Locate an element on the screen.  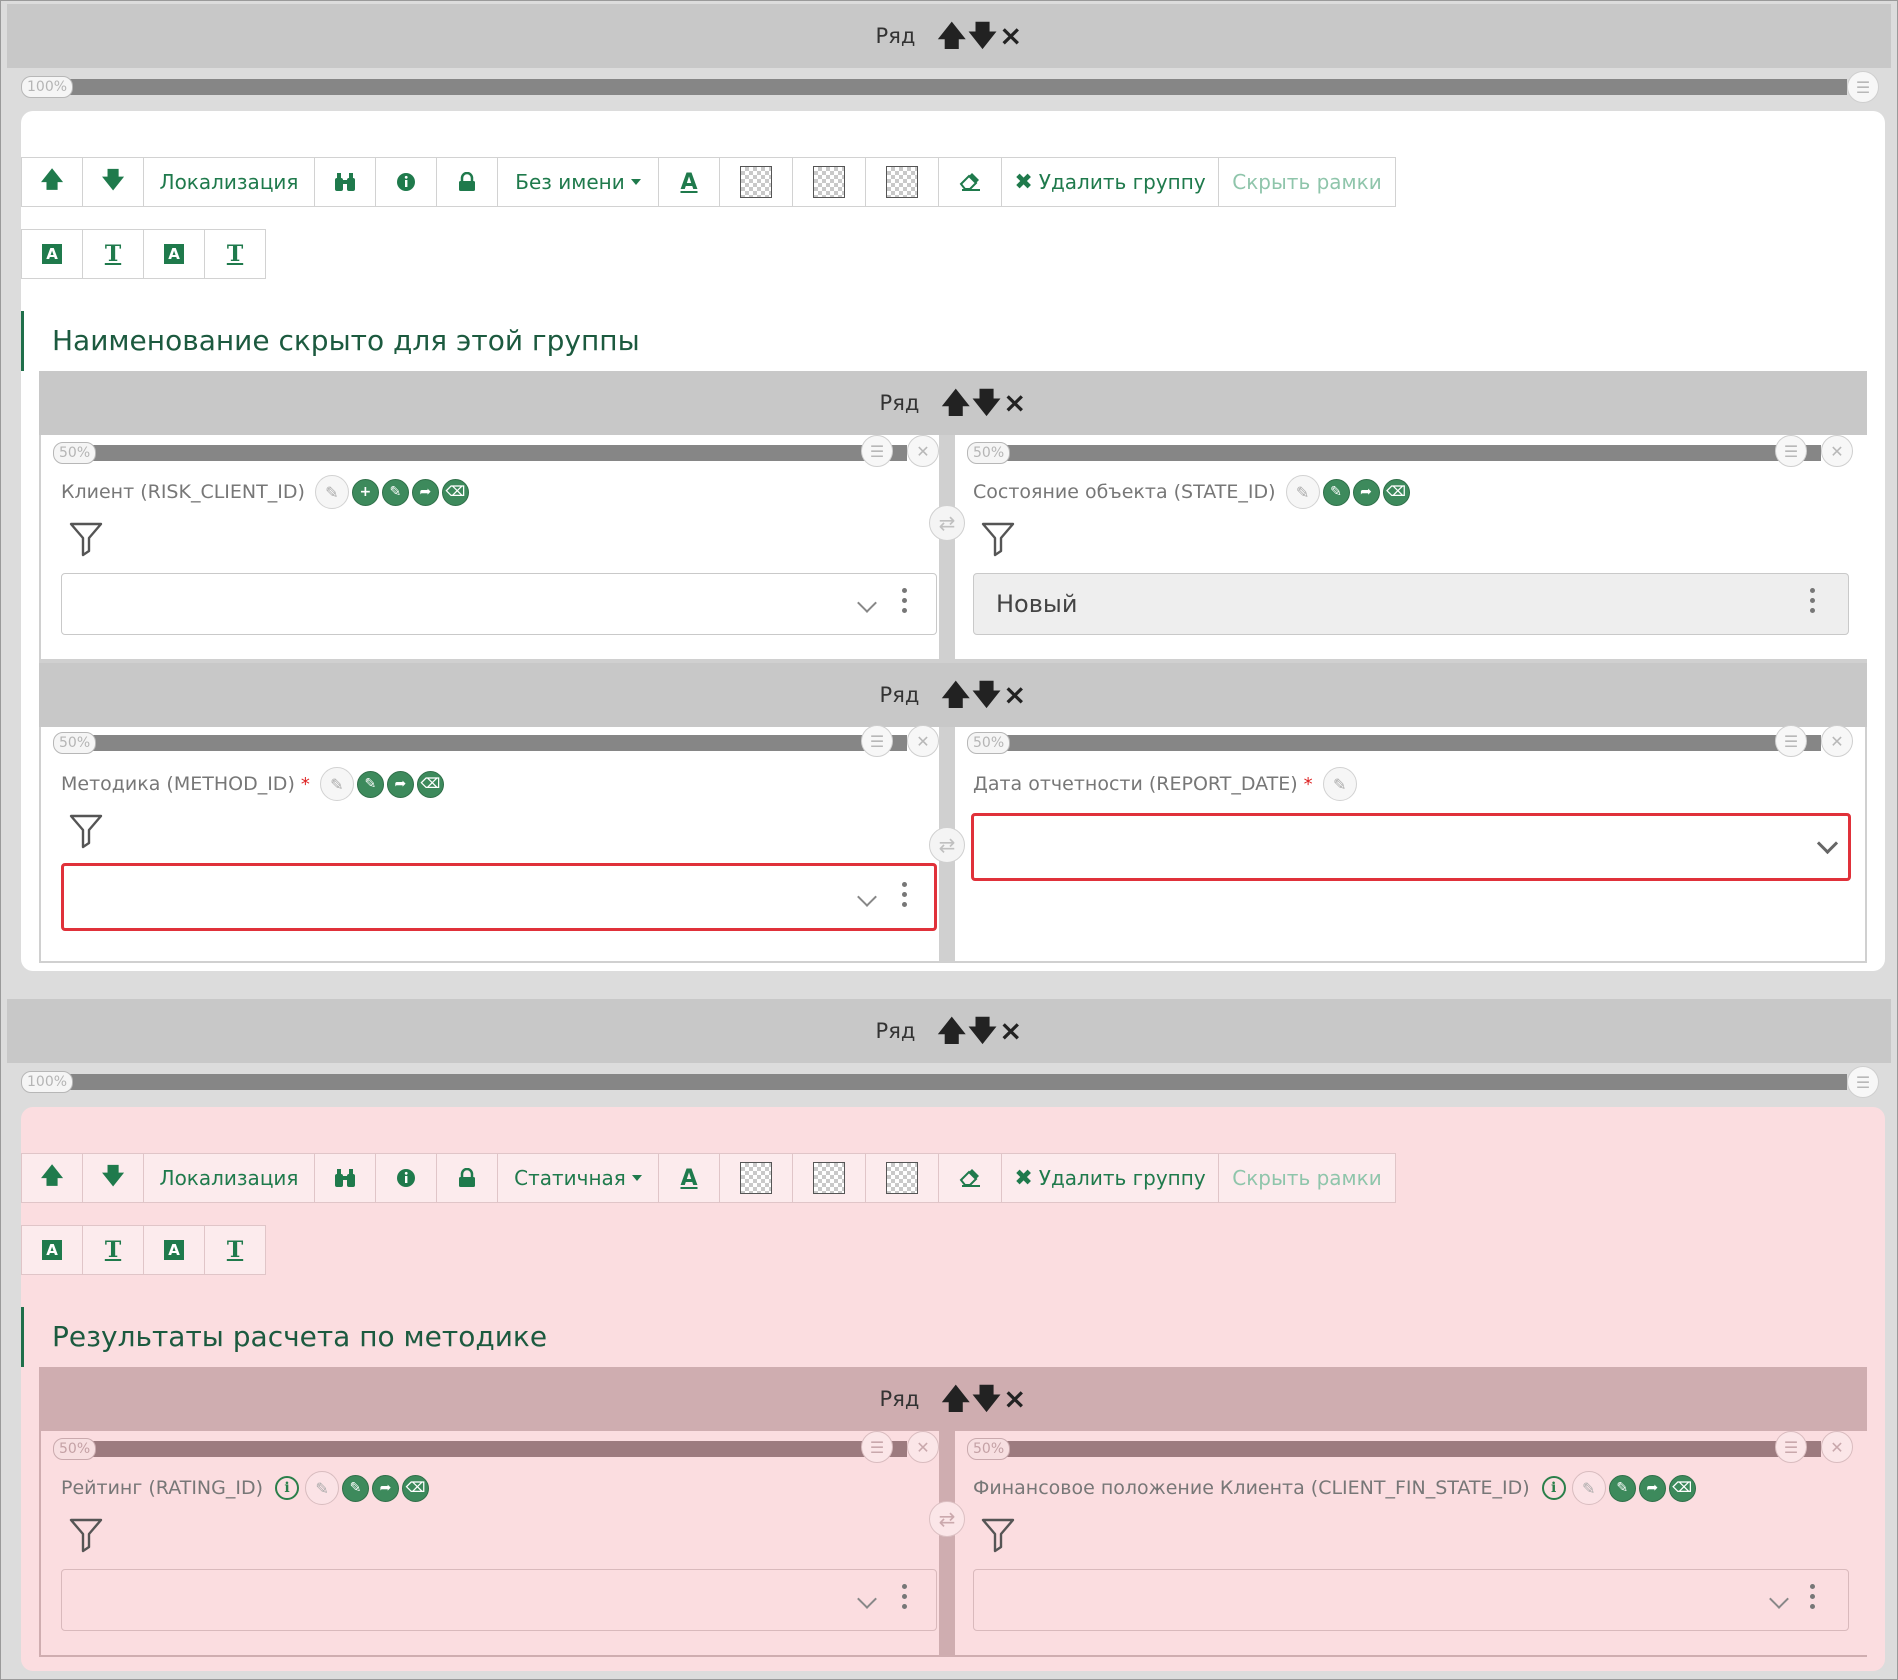
add-icon: + is located at coordinates (365, 492).